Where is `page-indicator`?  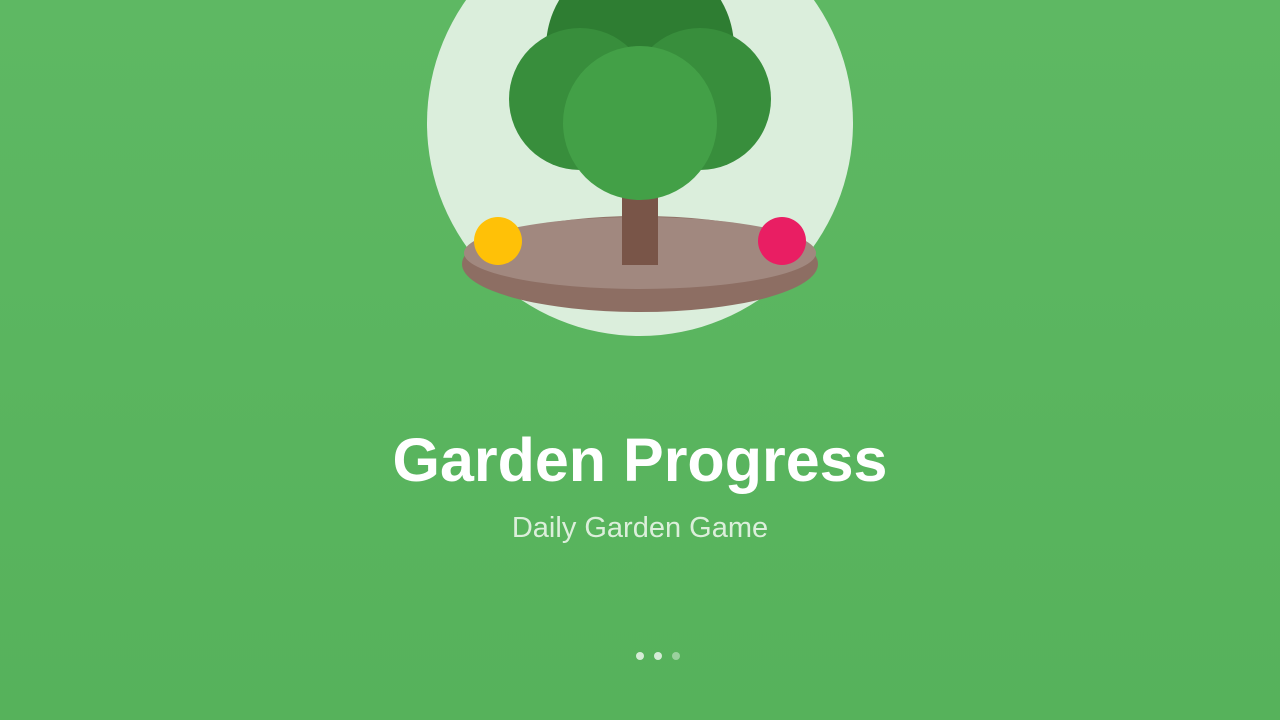 page-indicator is located at coordinates (658, 656).